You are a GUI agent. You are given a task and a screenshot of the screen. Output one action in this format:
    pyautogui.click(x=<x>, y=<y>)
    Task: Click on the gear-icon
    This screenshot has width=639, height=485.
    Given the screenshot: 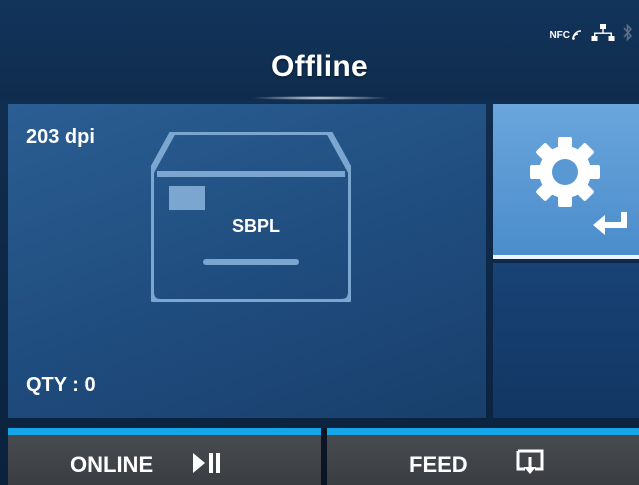 What is the action you would take?
    pyautogui.click(x=565, y=172)
    